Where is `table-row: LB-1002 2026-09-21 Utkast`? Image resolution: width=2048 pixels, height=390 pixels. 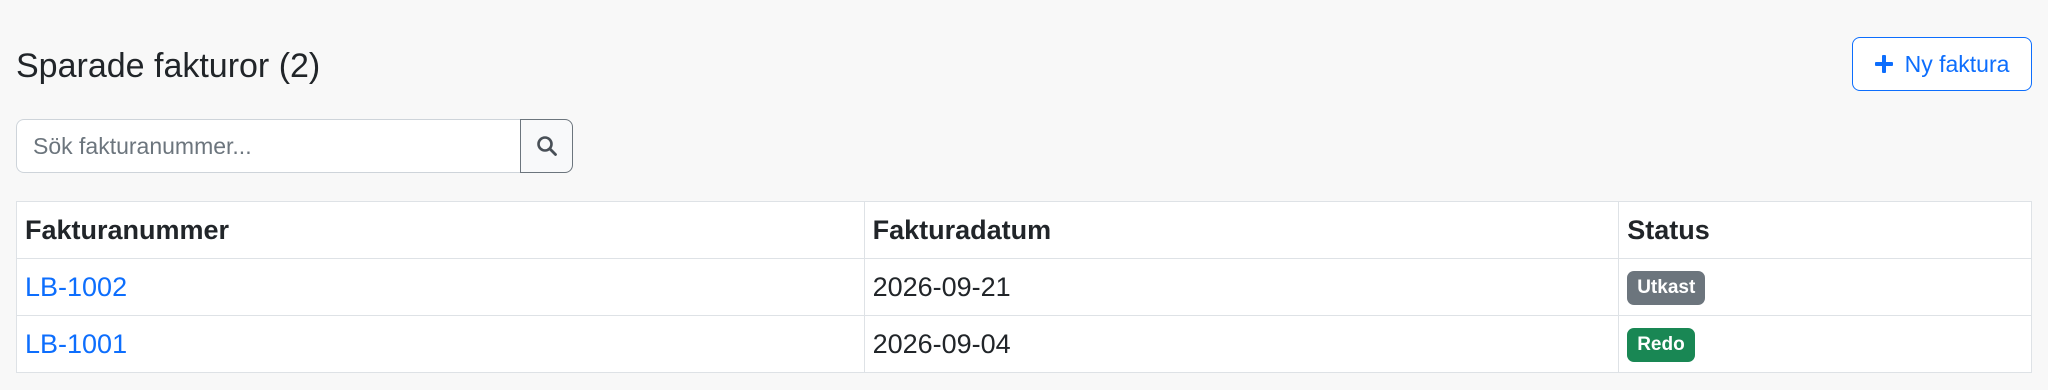 table-row: LB-1002 2026-09-21 Utkast is located at coordinates (1024, 287).